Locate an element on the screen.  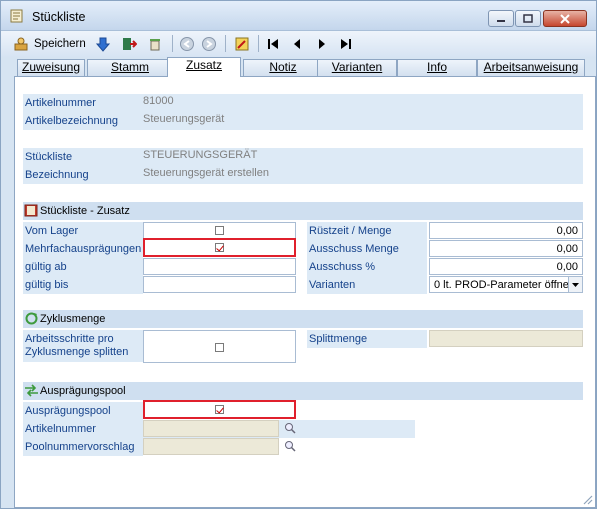
minimize-button is located at coordinates (501, 18).